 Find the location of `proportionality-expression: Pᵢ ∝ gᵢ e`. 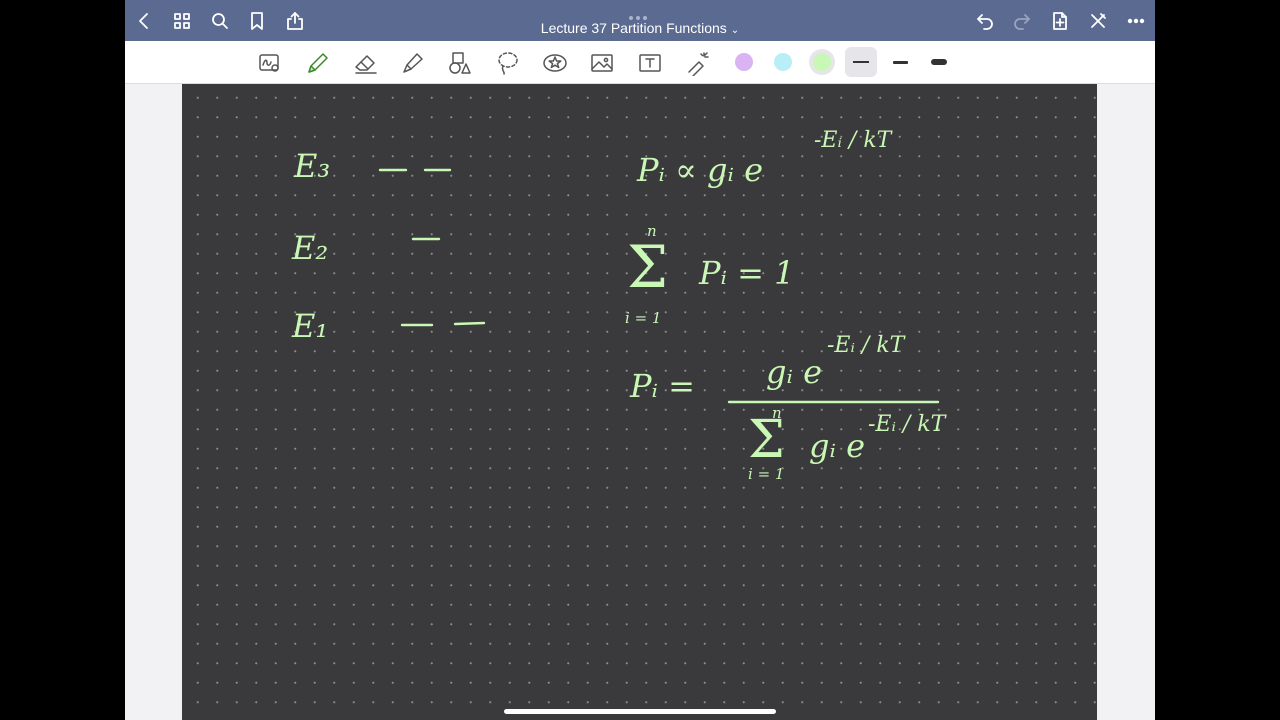

proportionality-expression: Pᵢ ∝ gᵢ e is located at coordinates (700, 170).